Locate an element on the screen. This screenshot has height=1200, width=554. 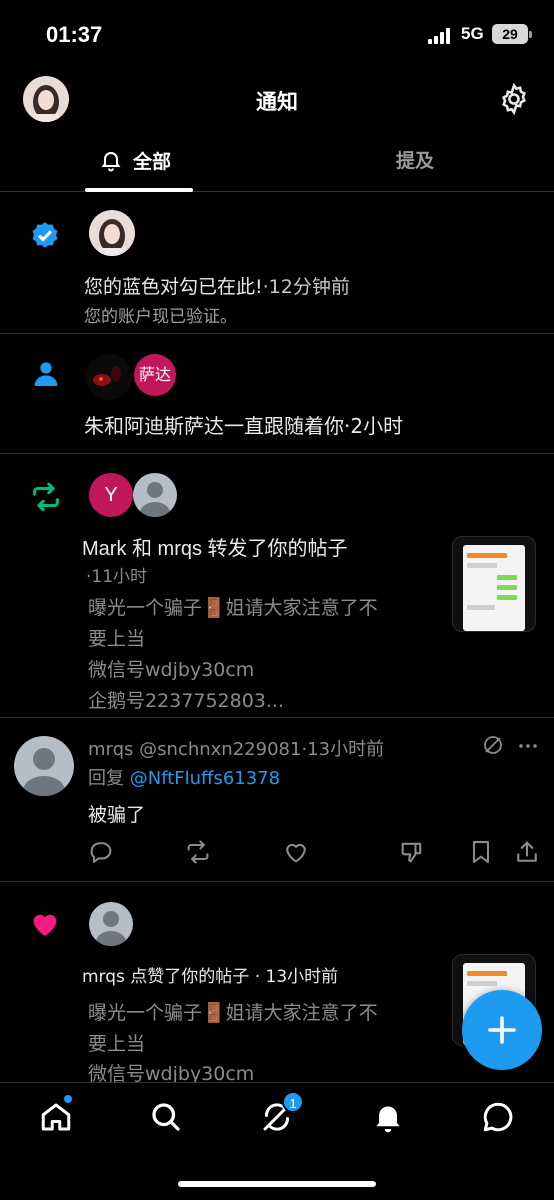
messages-icon is located at coordinates (498, 1117).